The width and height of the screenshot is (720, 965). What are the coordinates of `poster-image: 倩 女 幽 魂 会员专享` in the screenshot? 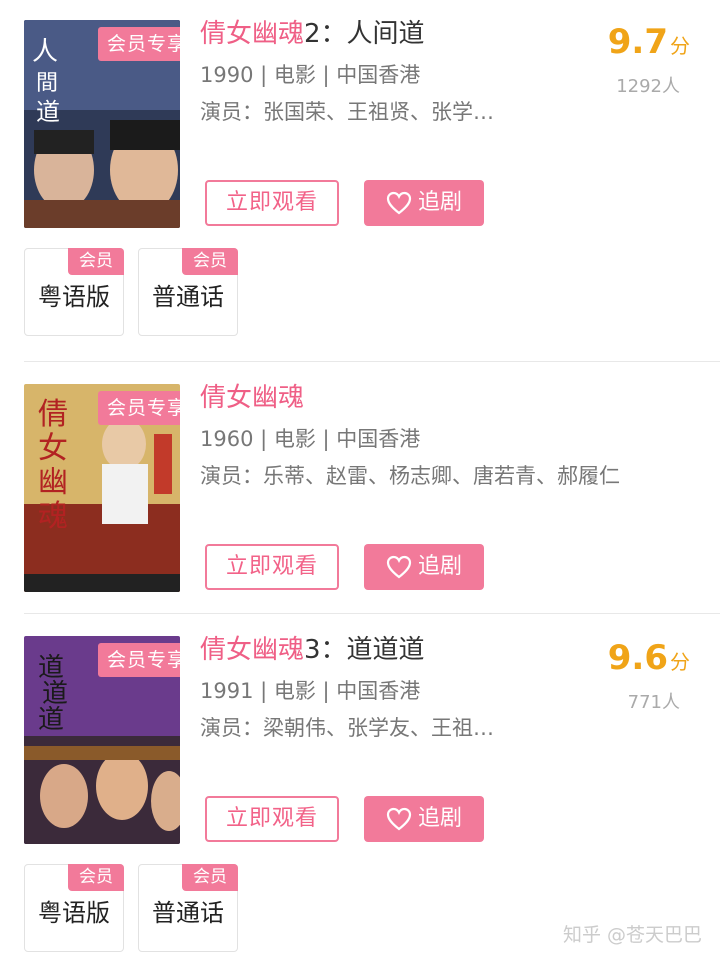 It's located at (102, 488).